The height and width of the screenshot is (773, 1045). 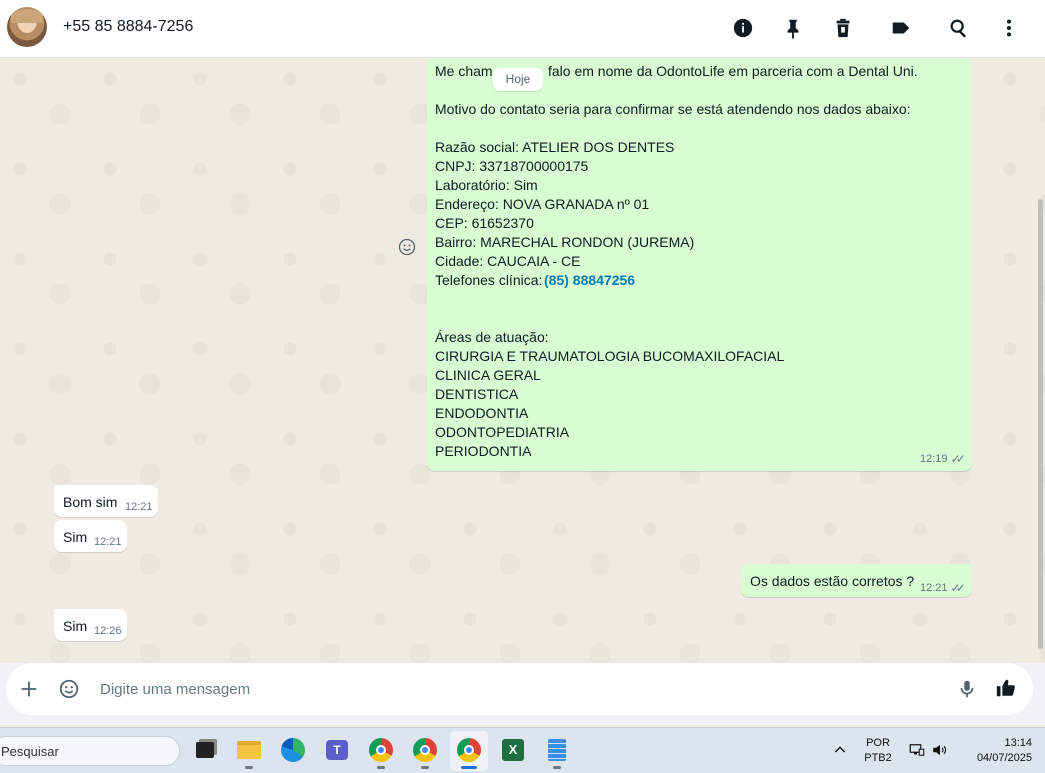 I want to click on windows-taskbar: Pesquisar T X POR PTB2 13:14 04/07/2025, so click(x=522, y=750).